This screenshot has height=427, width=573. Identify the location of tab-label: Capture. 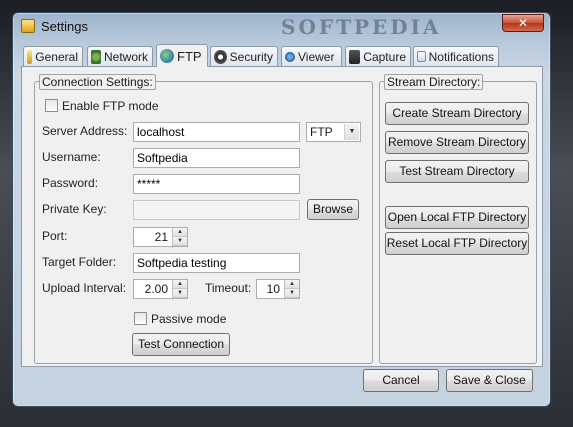
(384, 56).